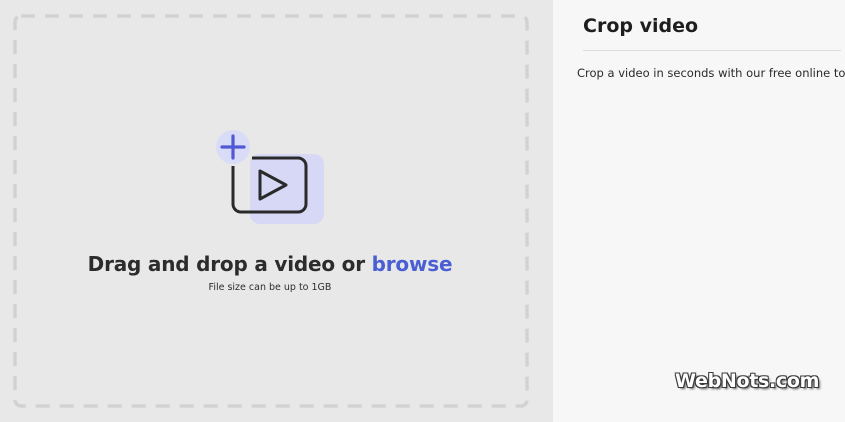 Image resolution: width=845 pixels, height=422 pixels. What do you see at coordinates (747, 381) in the screenshot?
I see `watermark-logo: WebNots.com` at bounding box center [747, 381].